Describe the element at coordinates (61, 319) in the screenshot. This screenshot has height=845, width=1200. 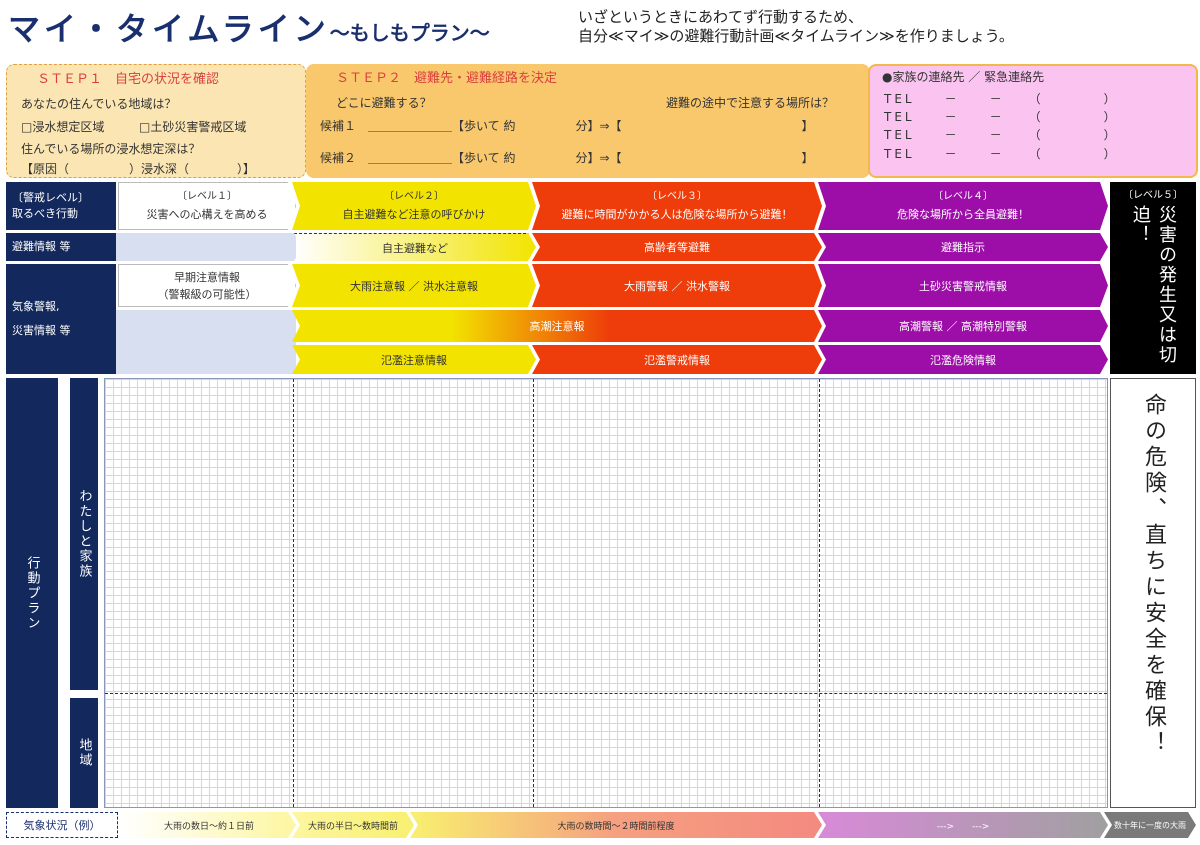
I see `warning-row-header: 気象警報, 災害情報 等` at that location.